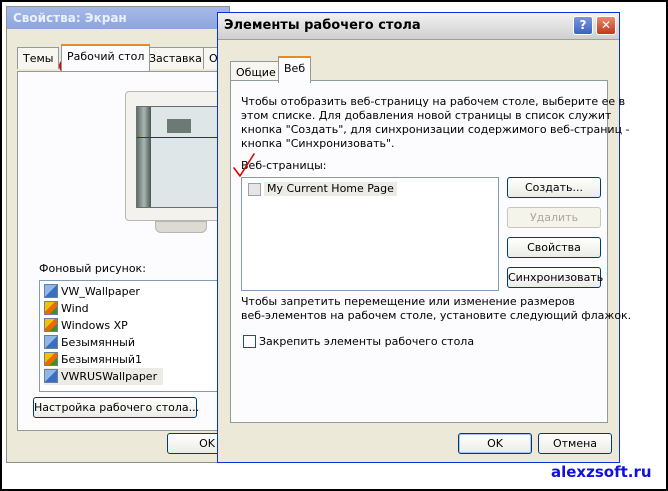 Image resolution: width=668 pixels, height=491 pixels. What do you see at coordinates (109, 376) in the screenshot?
I see `background-item-label: VWRUSWallpaper` at bounding box center [109, 376].